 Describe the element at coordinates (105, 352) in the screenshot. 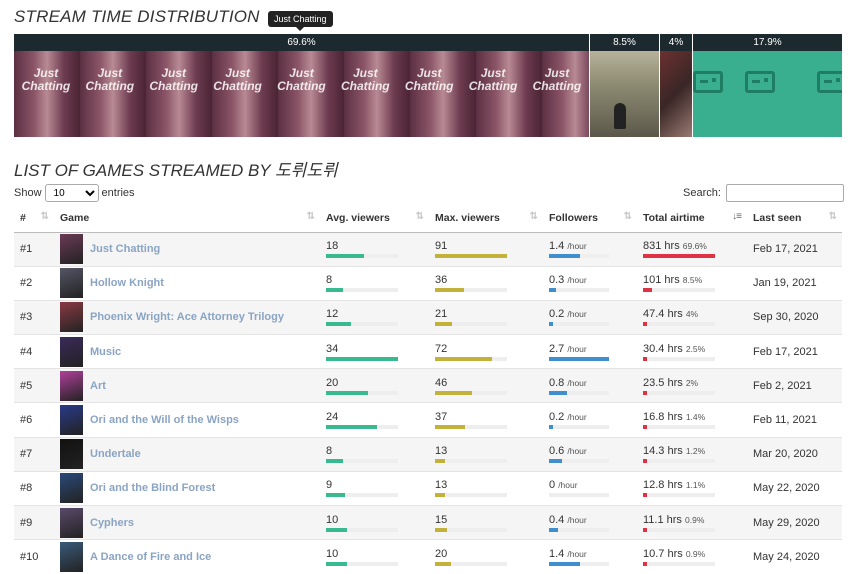

I see `game-link: Music` at that location.